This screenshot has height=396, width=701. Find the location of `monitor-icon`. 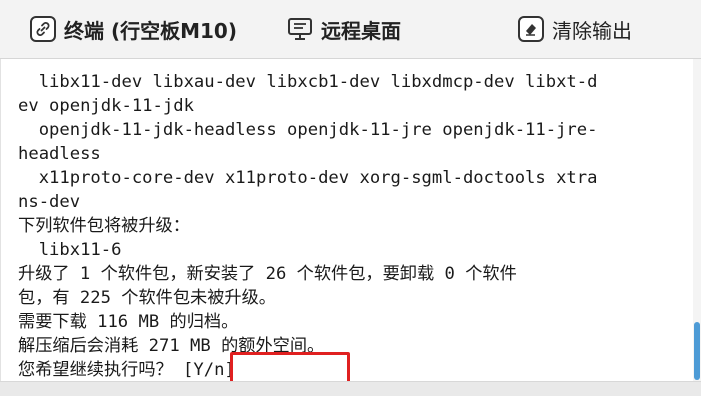

monitor-icon is located at coordinates (300, 29).